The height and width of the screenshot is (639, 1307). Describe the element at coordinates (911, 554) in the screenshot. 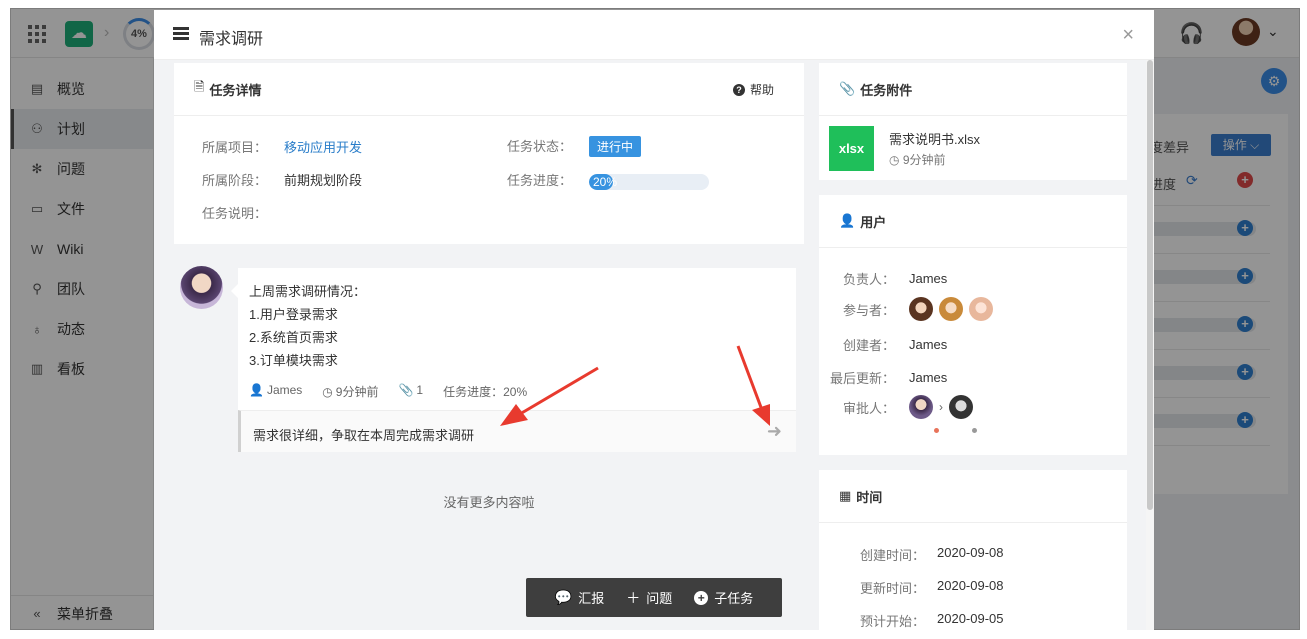

I see `created-row: 创建时间： 2020-09-08` at that location.